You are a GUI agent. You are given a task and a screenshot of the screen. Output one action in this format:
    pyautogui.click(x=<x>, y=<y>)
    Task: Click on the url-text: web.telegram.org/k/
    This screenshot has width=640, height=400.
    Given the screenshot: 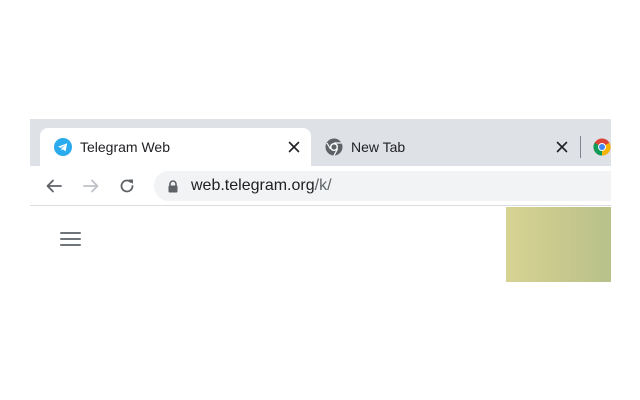 What is the action you would take?
    pyautogui.click(x=261, y=186)
    